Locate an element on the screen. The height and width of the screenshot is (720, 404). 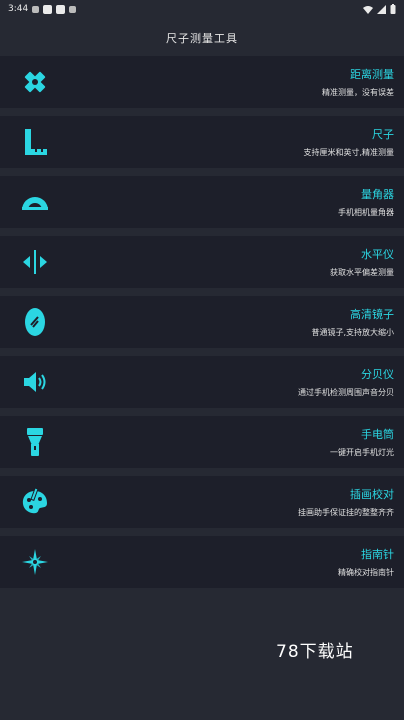
watermark-text: 78下载站 is located at coordinates (315, 652).